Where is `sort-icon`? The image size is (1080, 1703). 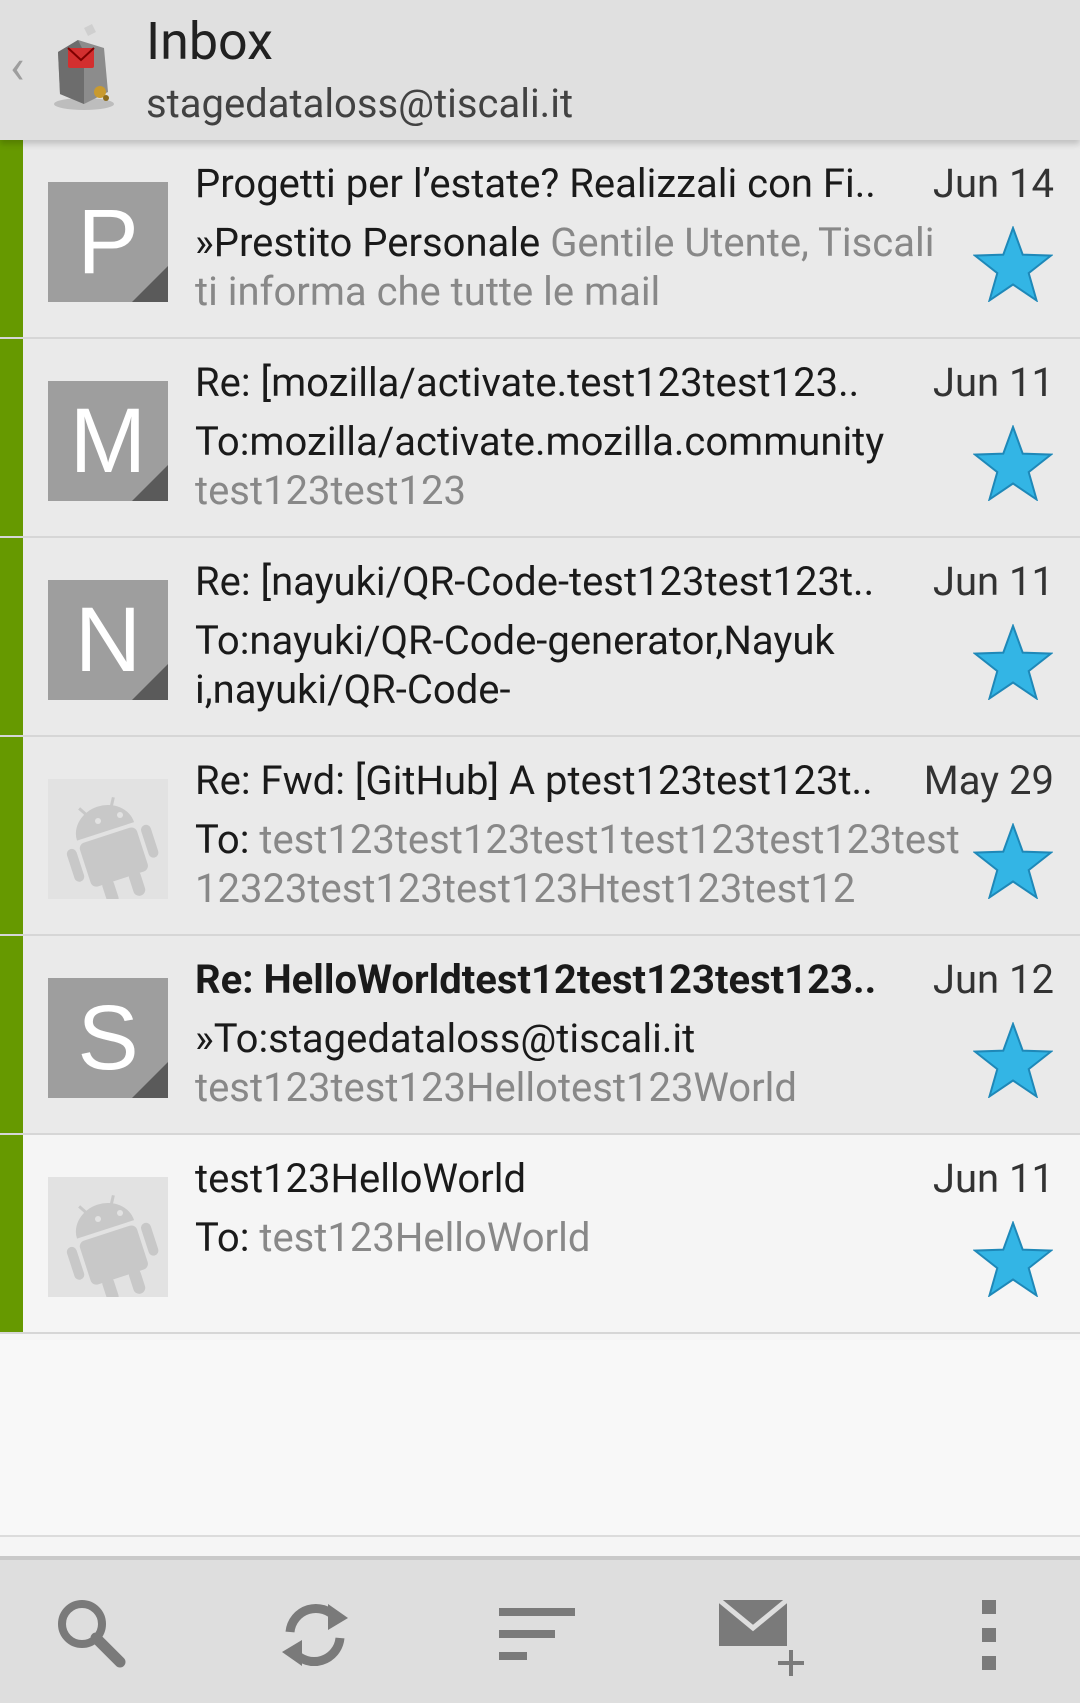
sort-icon is located at coordinates (540, 1635).